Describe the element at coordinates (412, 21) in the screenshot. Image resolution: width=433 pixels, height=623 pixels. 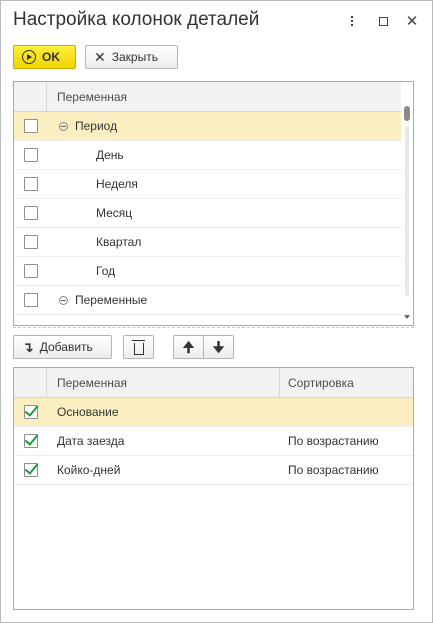
I see `close-icon: ✕` at that location.